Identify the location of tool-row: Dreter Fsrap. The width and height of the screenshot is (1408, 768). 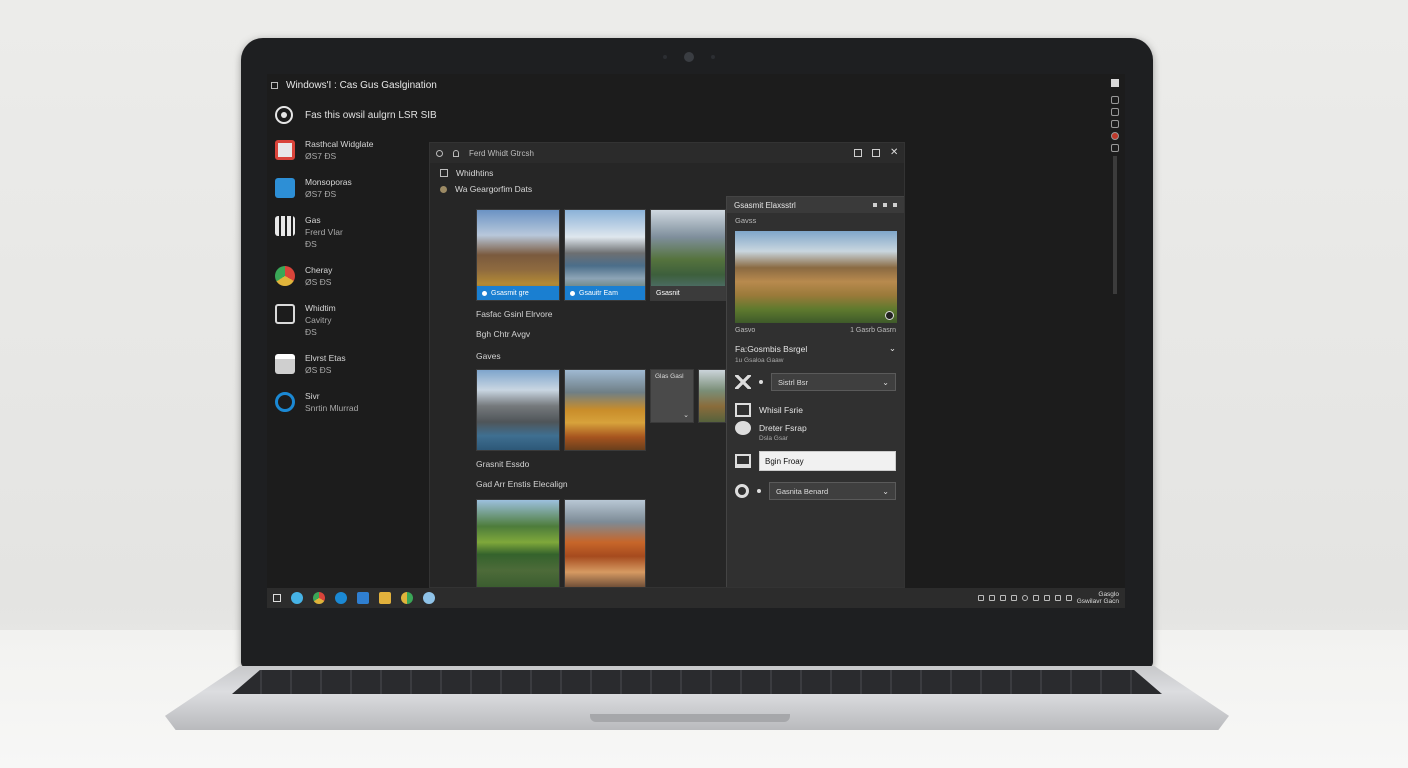
(815, 428).